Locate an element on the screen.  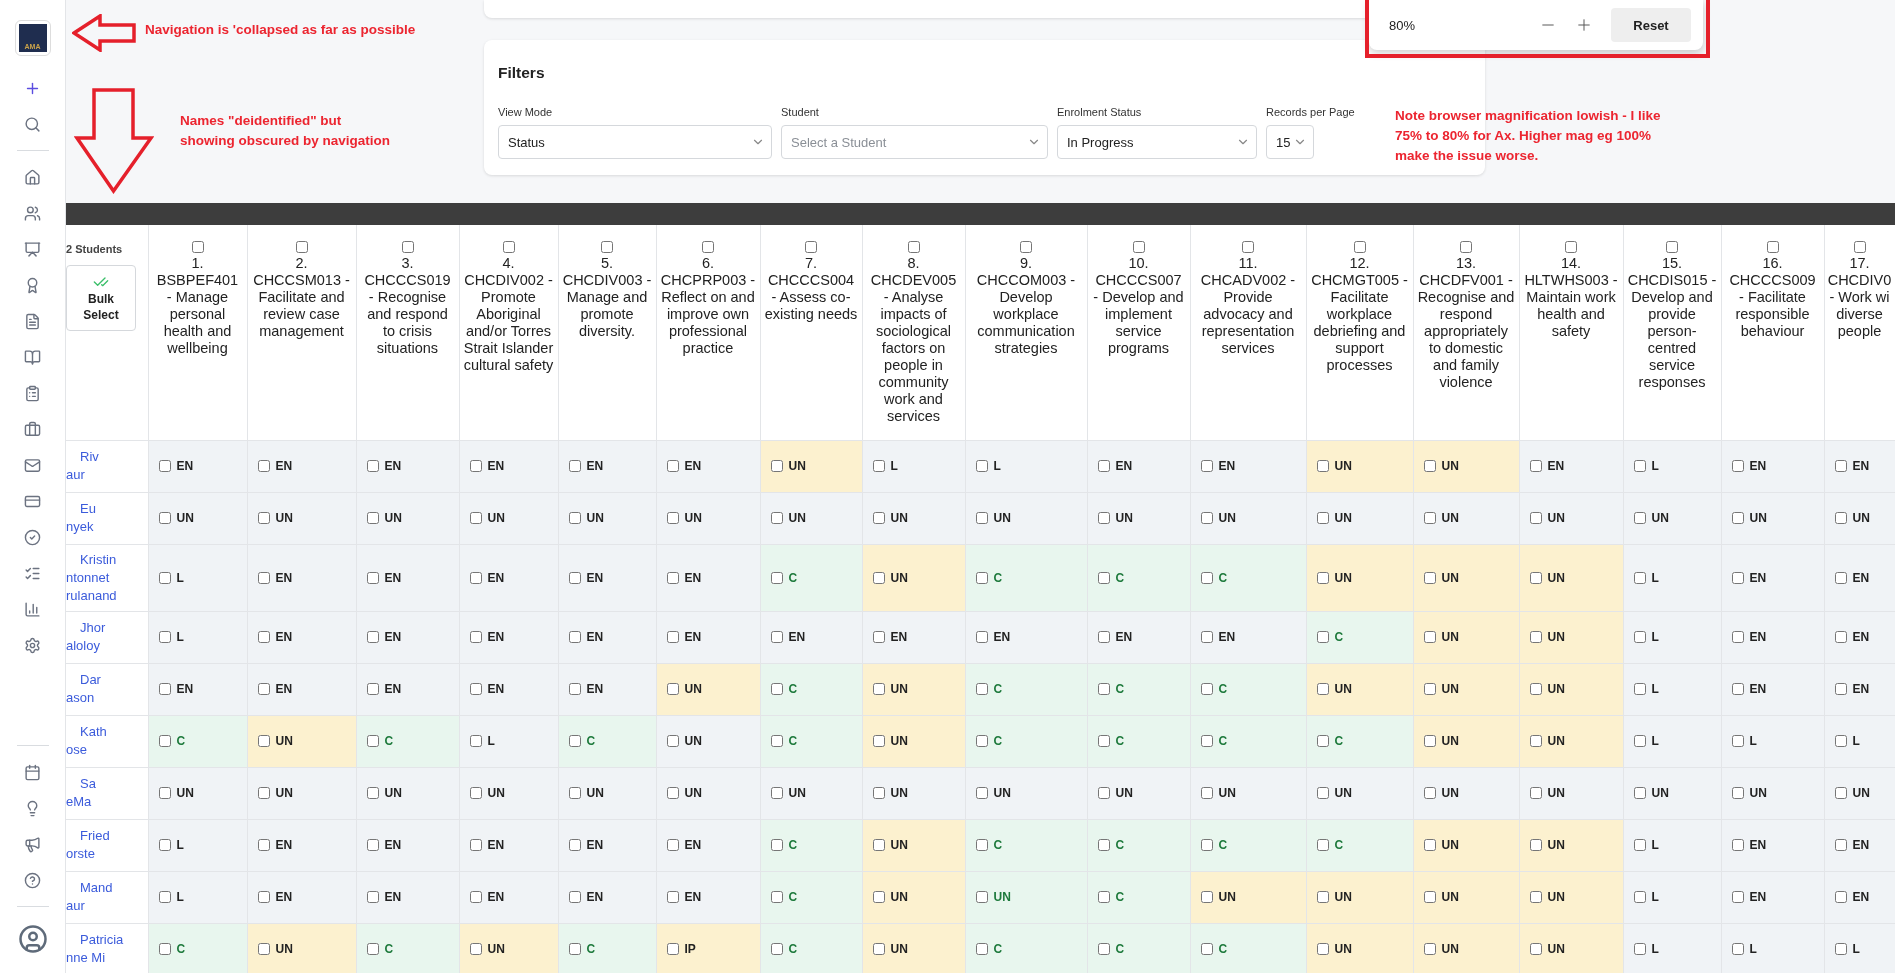
student-name: Fried is located at coordinates (107, 836).